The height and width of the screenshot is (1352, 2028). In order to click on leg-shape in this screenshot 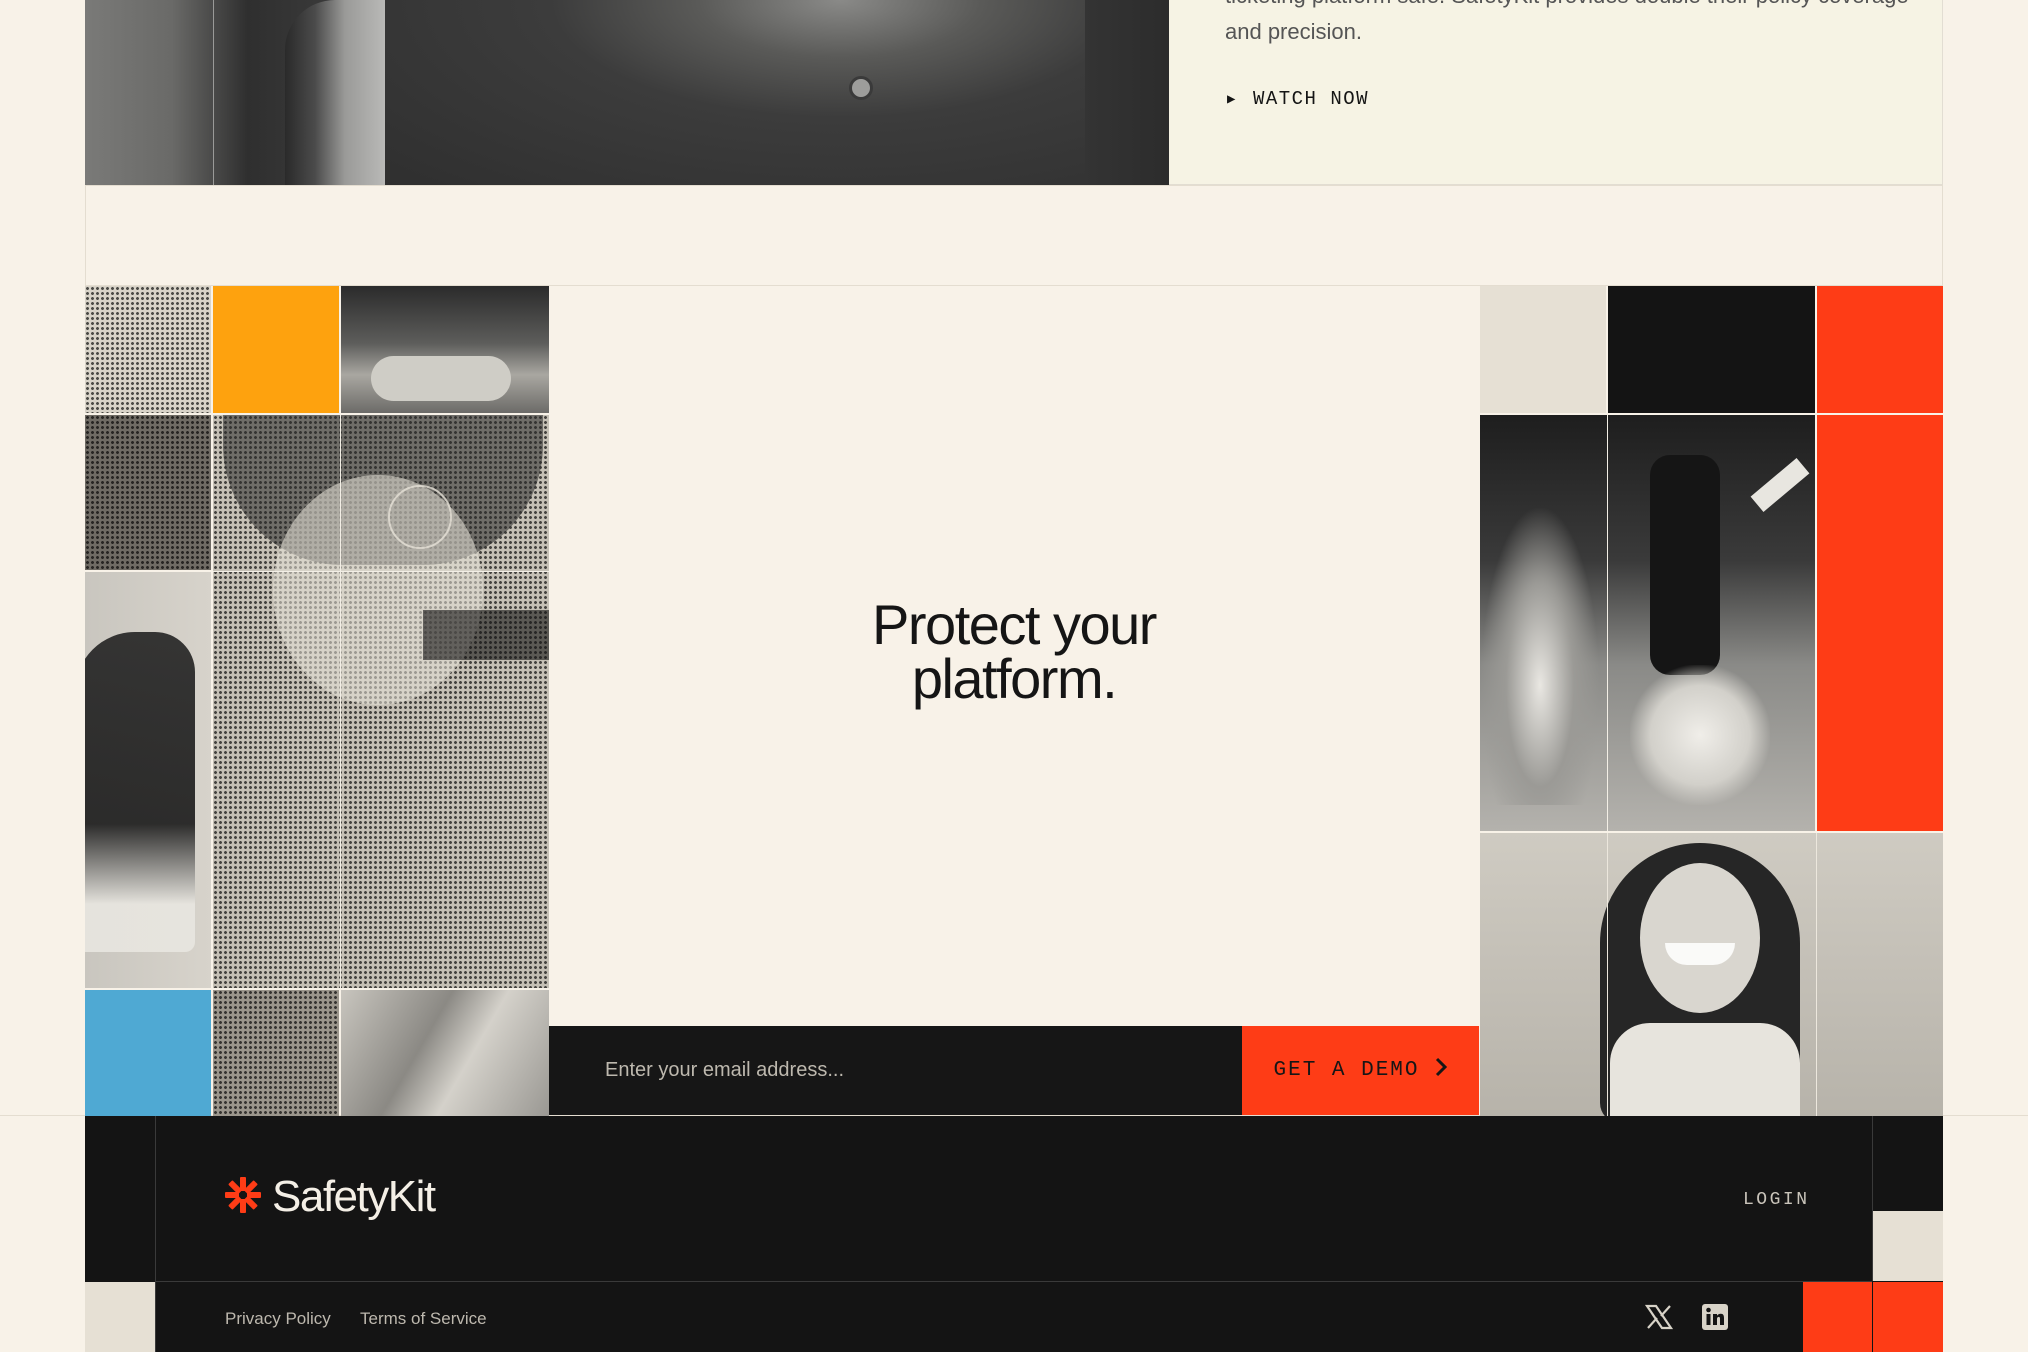, I will do `click(1685, 565)`.